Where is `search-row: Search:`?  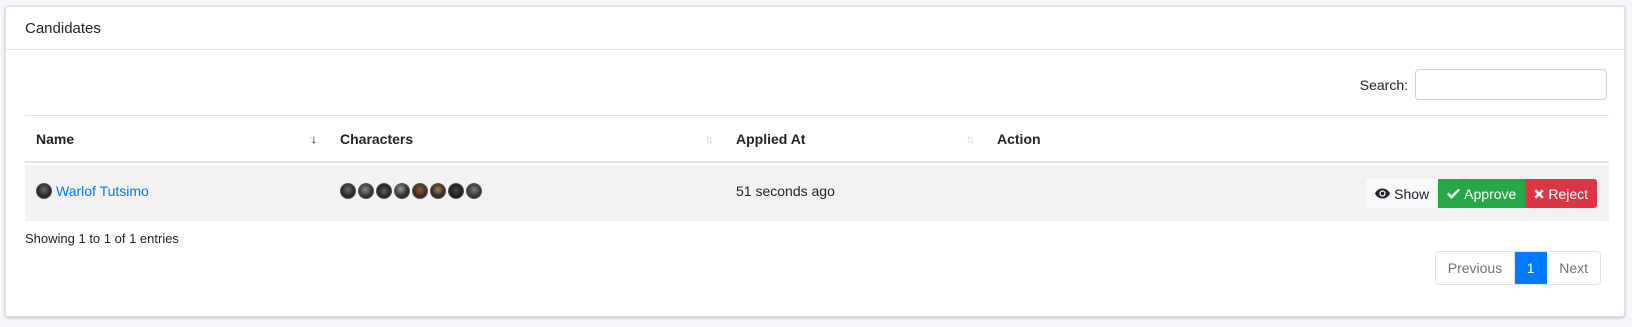
search-row: Search: is located at coordinates (1483, 84).